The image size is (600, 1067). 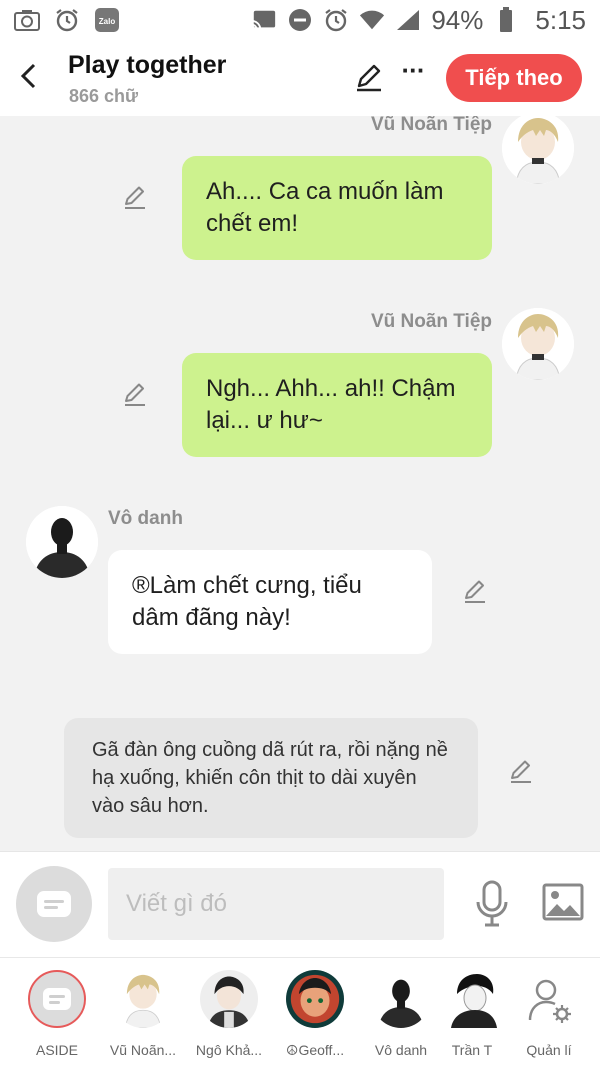 What do you see at coordinates (147, 65) in the screenshot?
I see `story-title: Play together` at bounding box center [147, 65].